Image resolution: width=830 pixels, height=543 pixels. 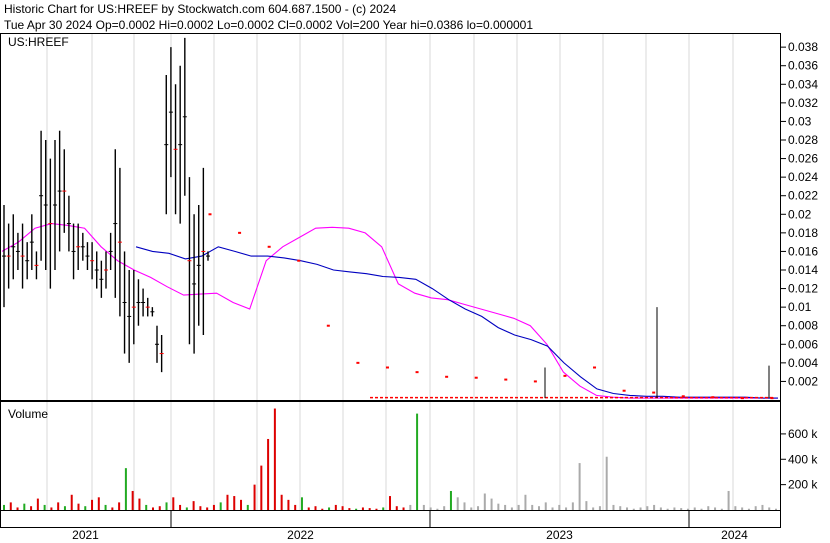 What do you see at coordinates (300, 535) in the screenshot?
I see `year-label: 2022` at bounding box center [300, 535].